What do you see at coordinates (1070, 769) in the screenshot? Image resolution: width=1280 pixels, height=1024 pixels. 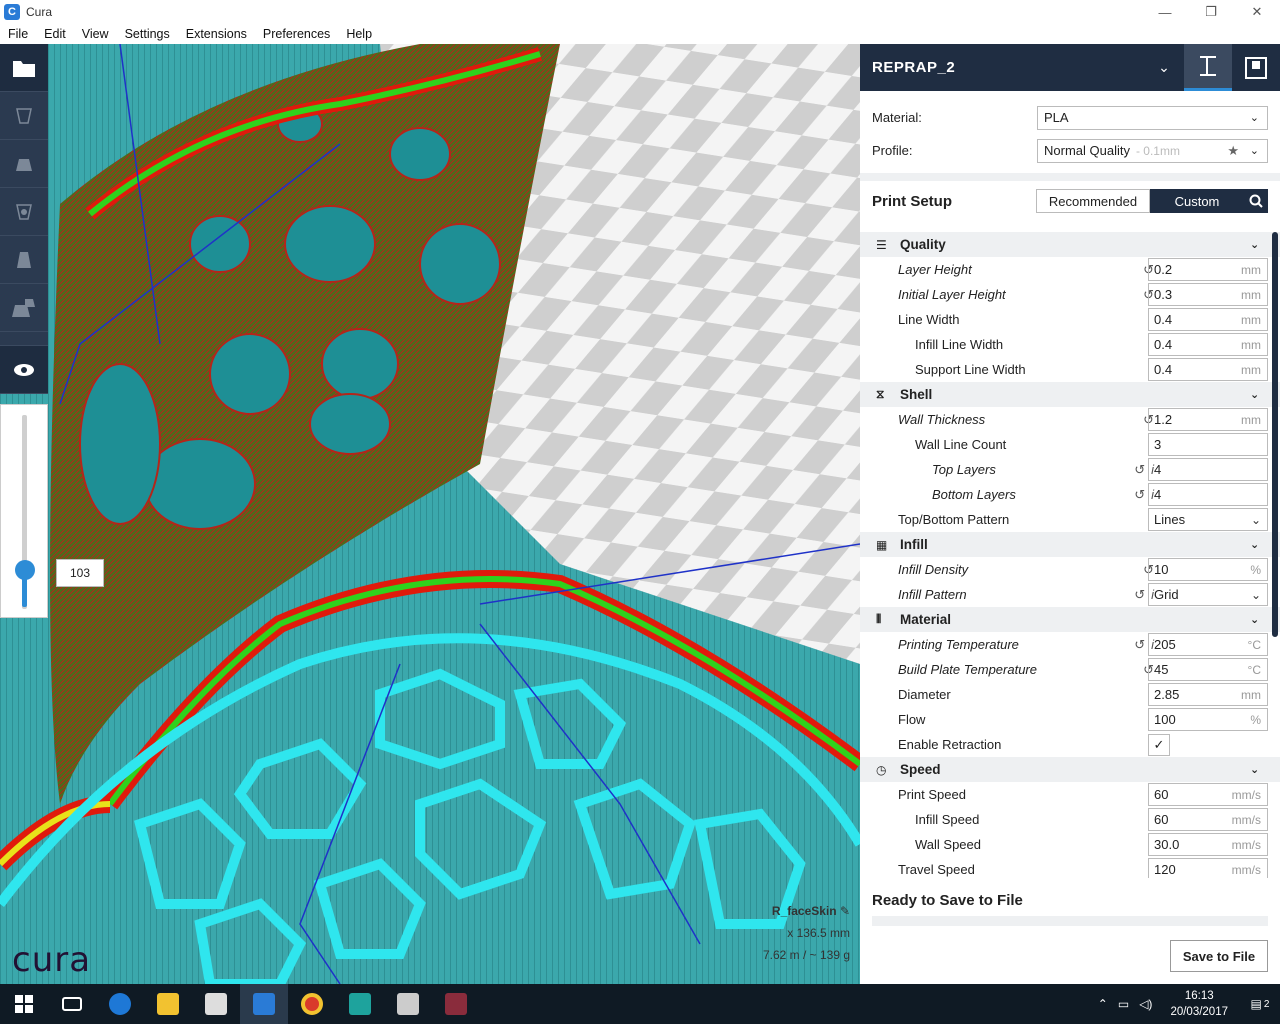 I see `category-speed: ◷ Speed ⌄` at bounding box center [1070, 769].